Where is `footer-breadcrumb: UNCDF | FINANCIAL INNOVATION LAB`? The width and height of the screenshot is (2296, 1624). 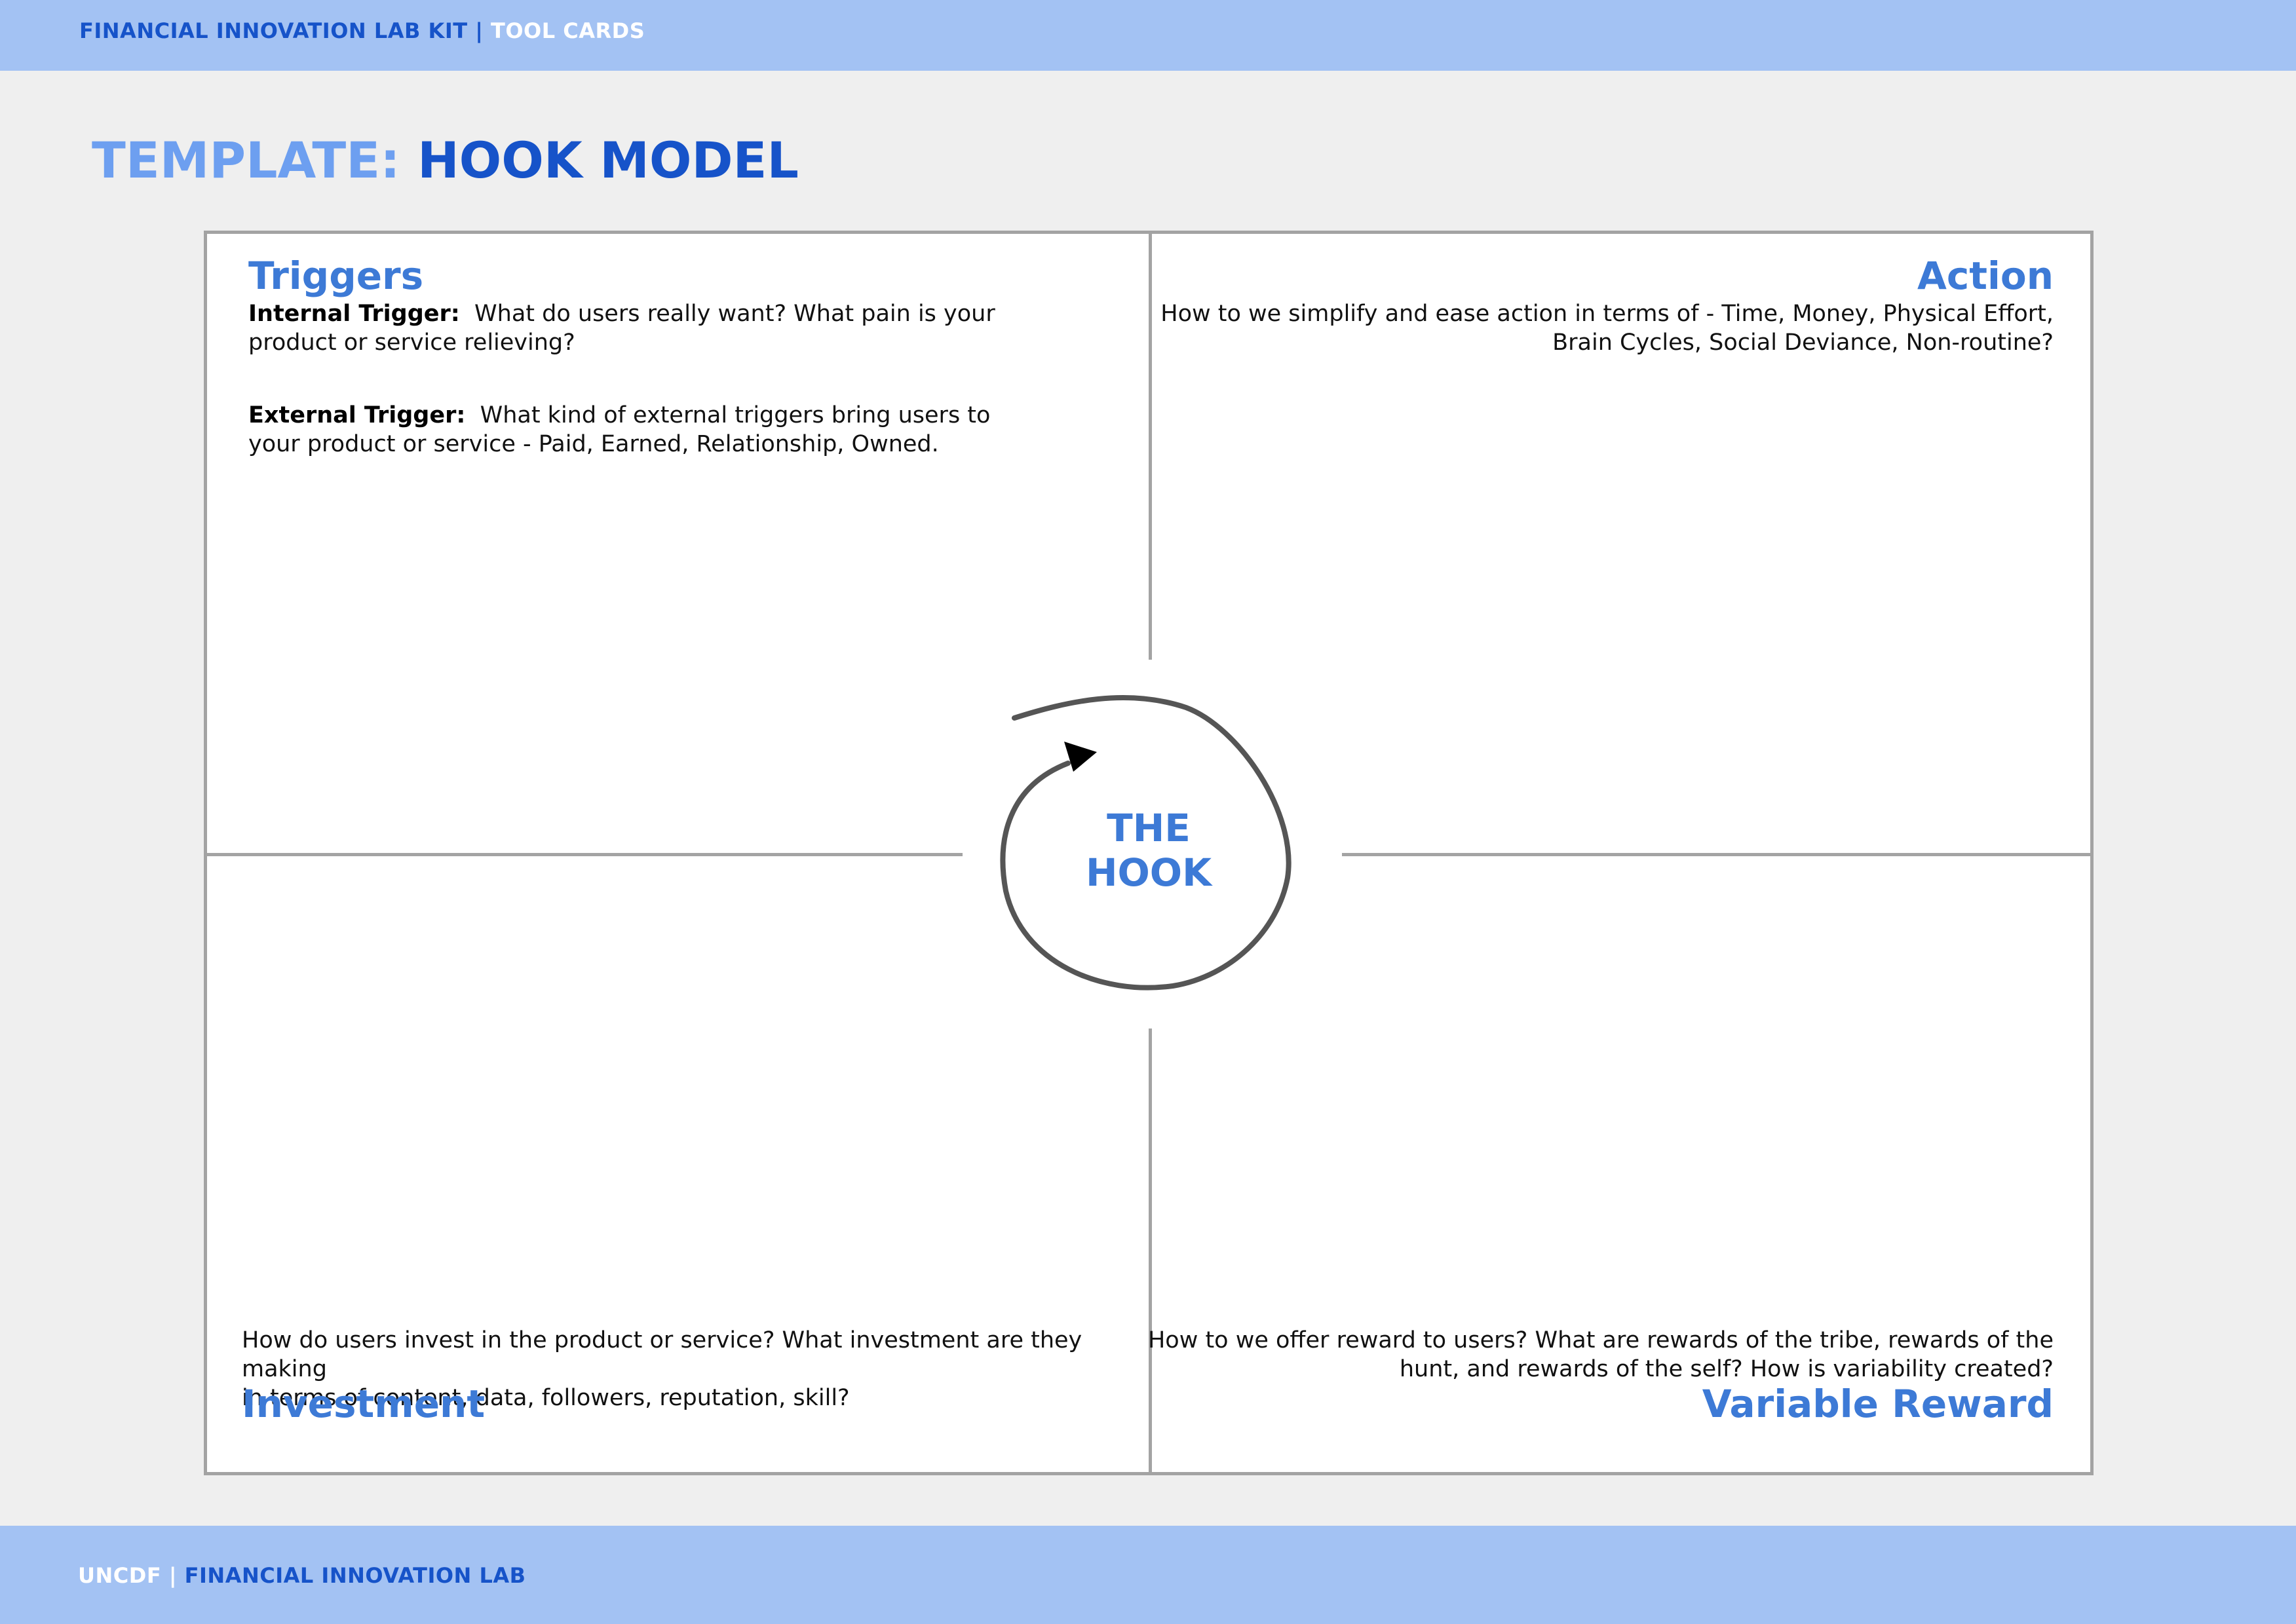
footer-breadcrumb: UNCDF | FINANCIAL INNOVATION LAB is located at coordinates (302, 1575).